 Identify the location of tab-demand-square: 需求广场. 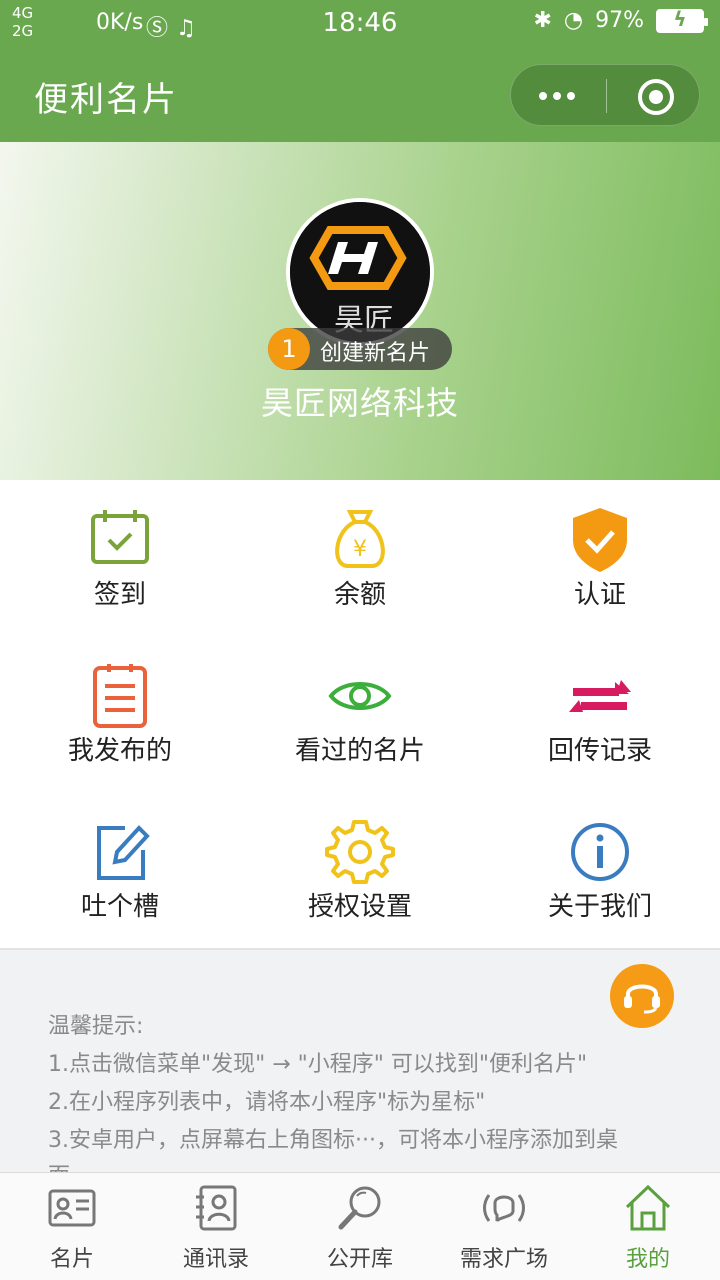
(504, 1226).